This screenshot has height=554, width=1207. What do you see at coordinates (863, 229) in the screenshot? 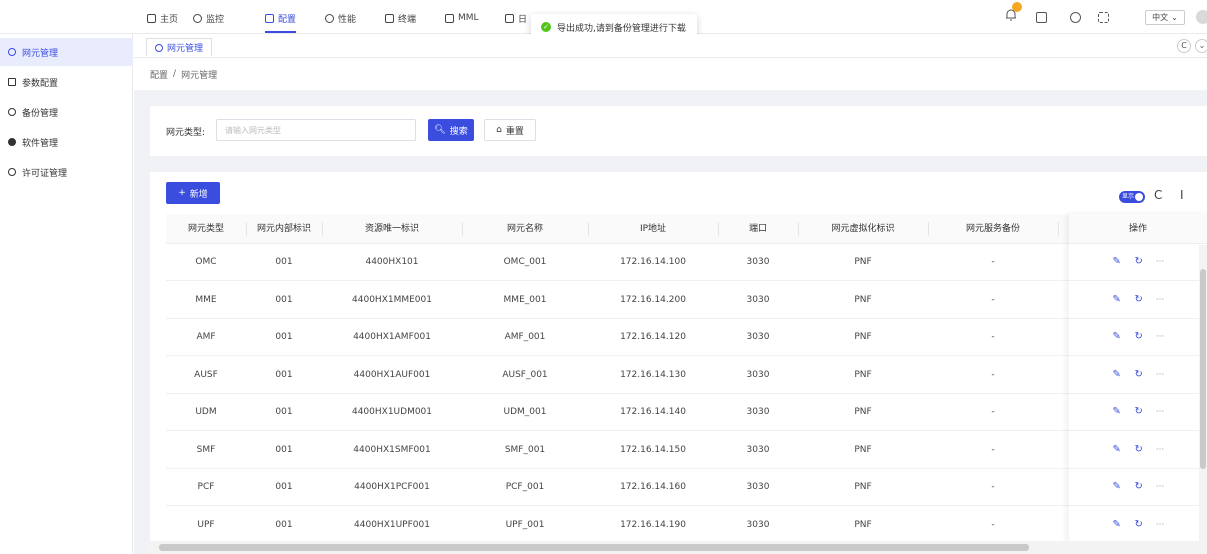
I see `column-header: 网元虚拟化标识` at bounding box center [863, 229].